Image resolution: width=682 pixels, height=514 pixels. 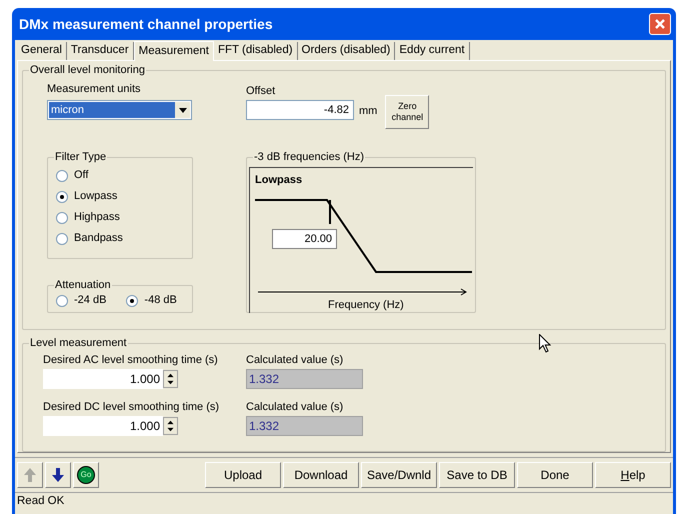 What do you see at coordinates (261, 91) in the screenshot?
I see `field-label: Offset` at bounding box center [261, 91].